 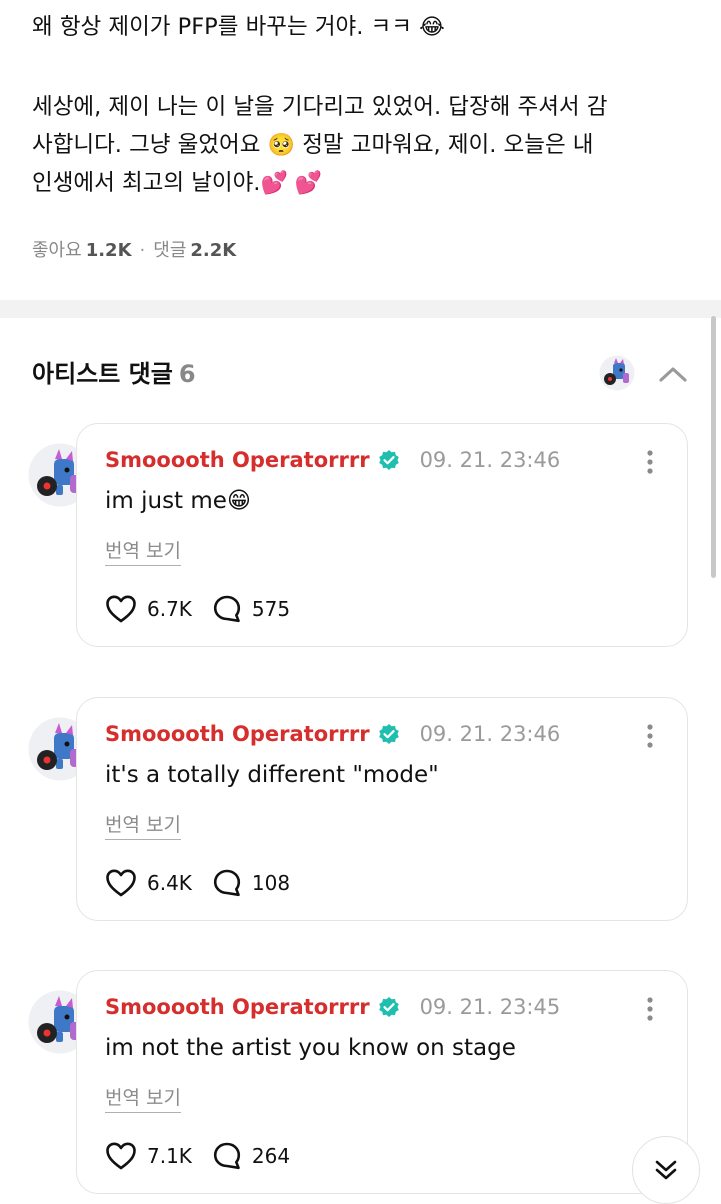 I want to click on section-count: 6, so click(x=187, y=374).